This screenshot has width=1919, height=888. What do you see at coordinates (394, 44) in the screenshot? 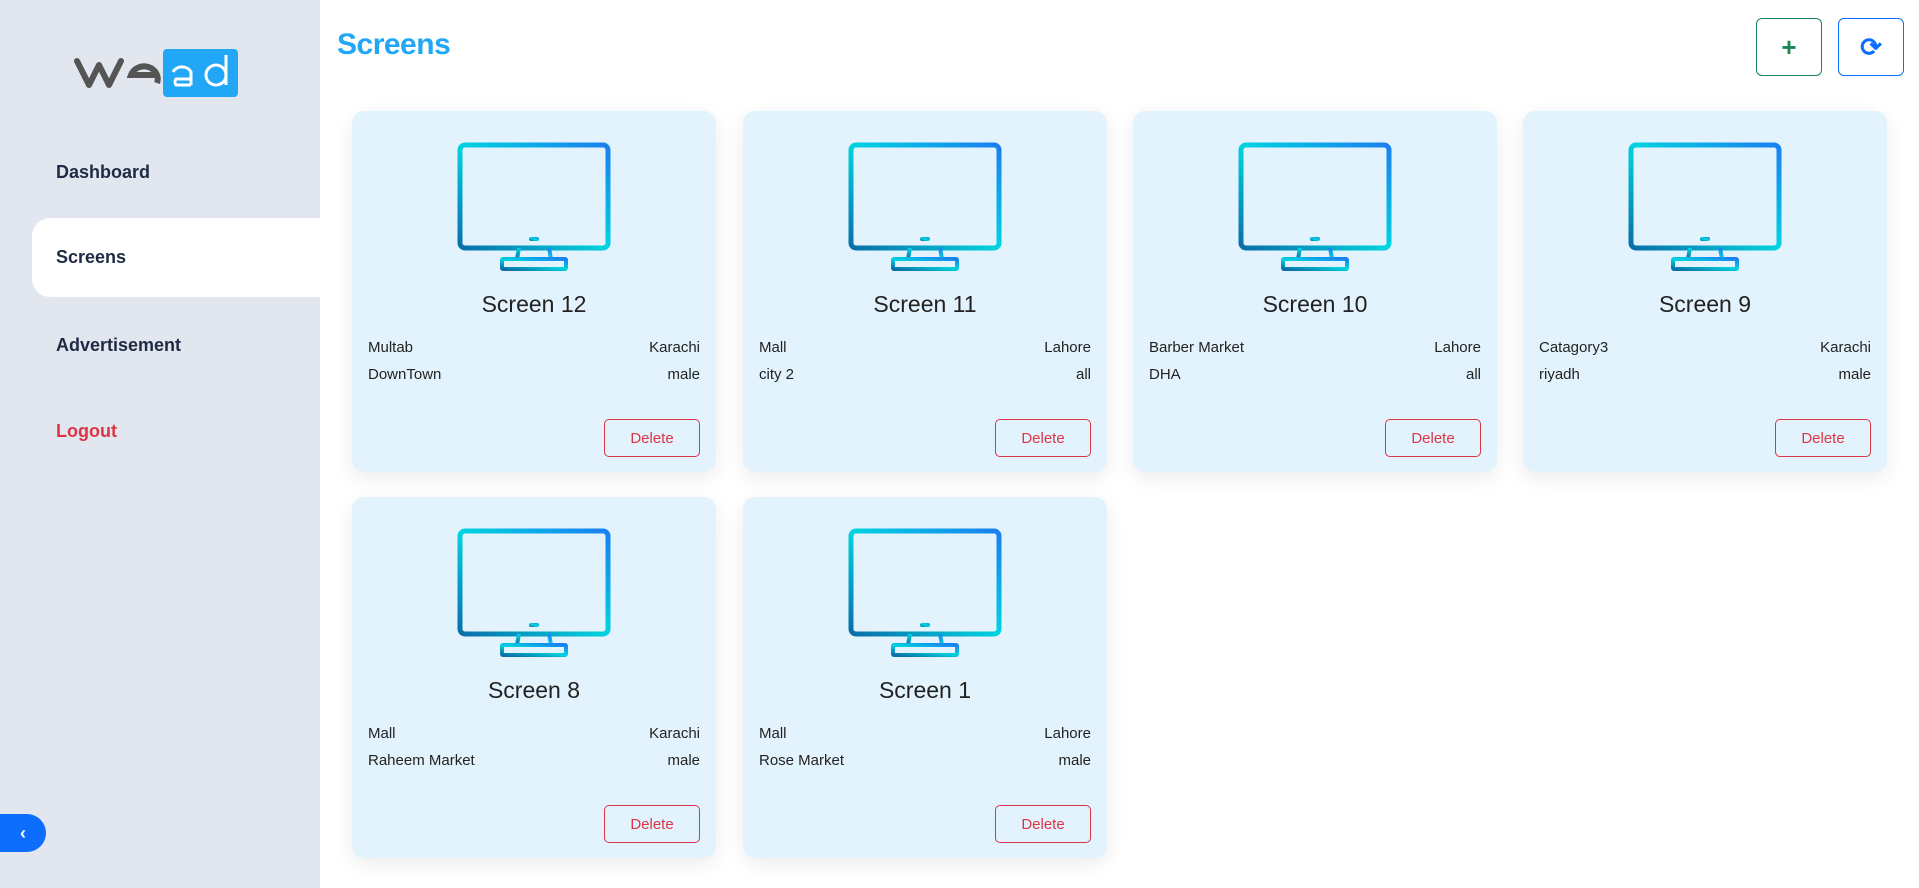
I see `page-title: Screens` at bounding box center [394, 44].